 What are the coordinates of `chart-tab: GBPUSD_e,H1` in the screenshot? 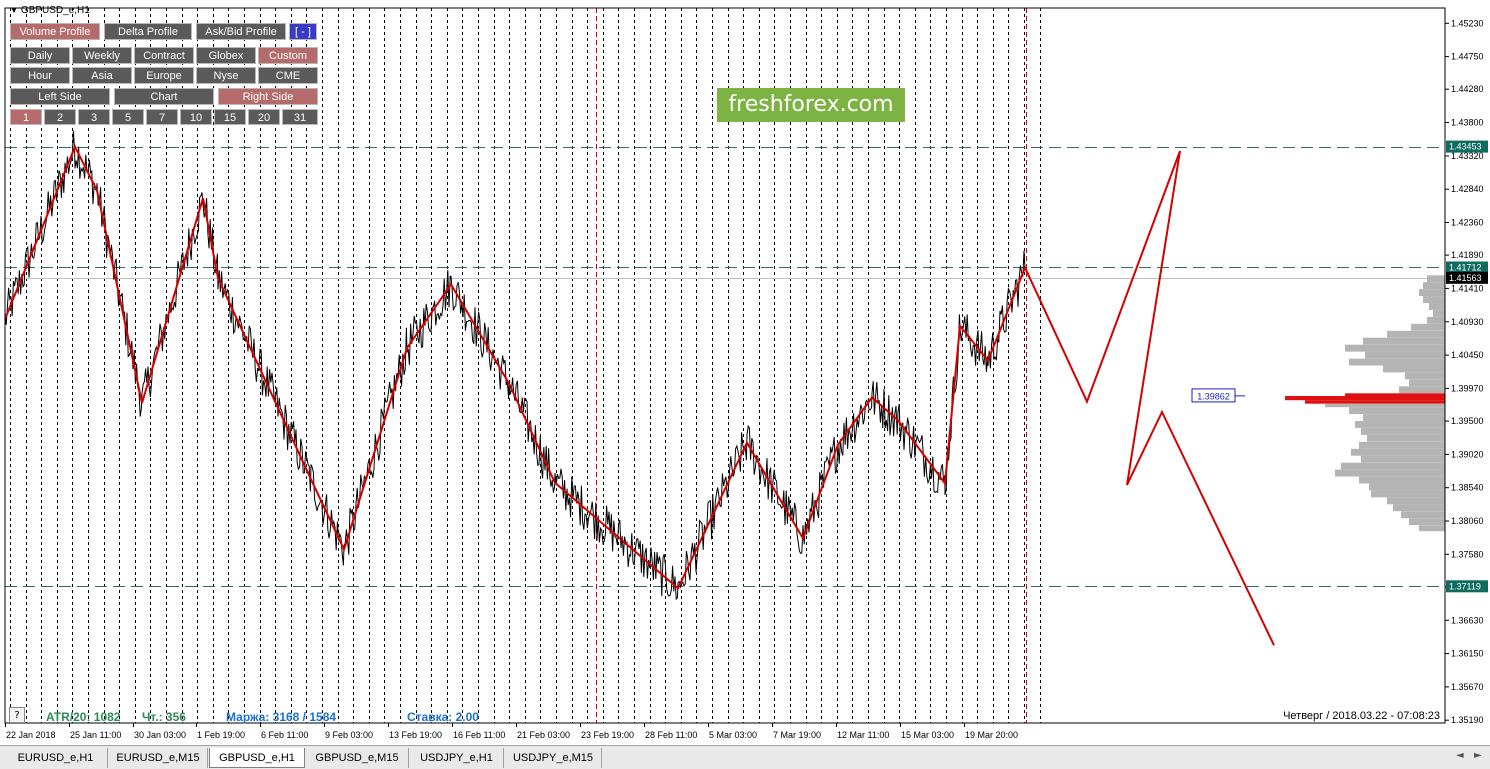 It's located at (257, 758).